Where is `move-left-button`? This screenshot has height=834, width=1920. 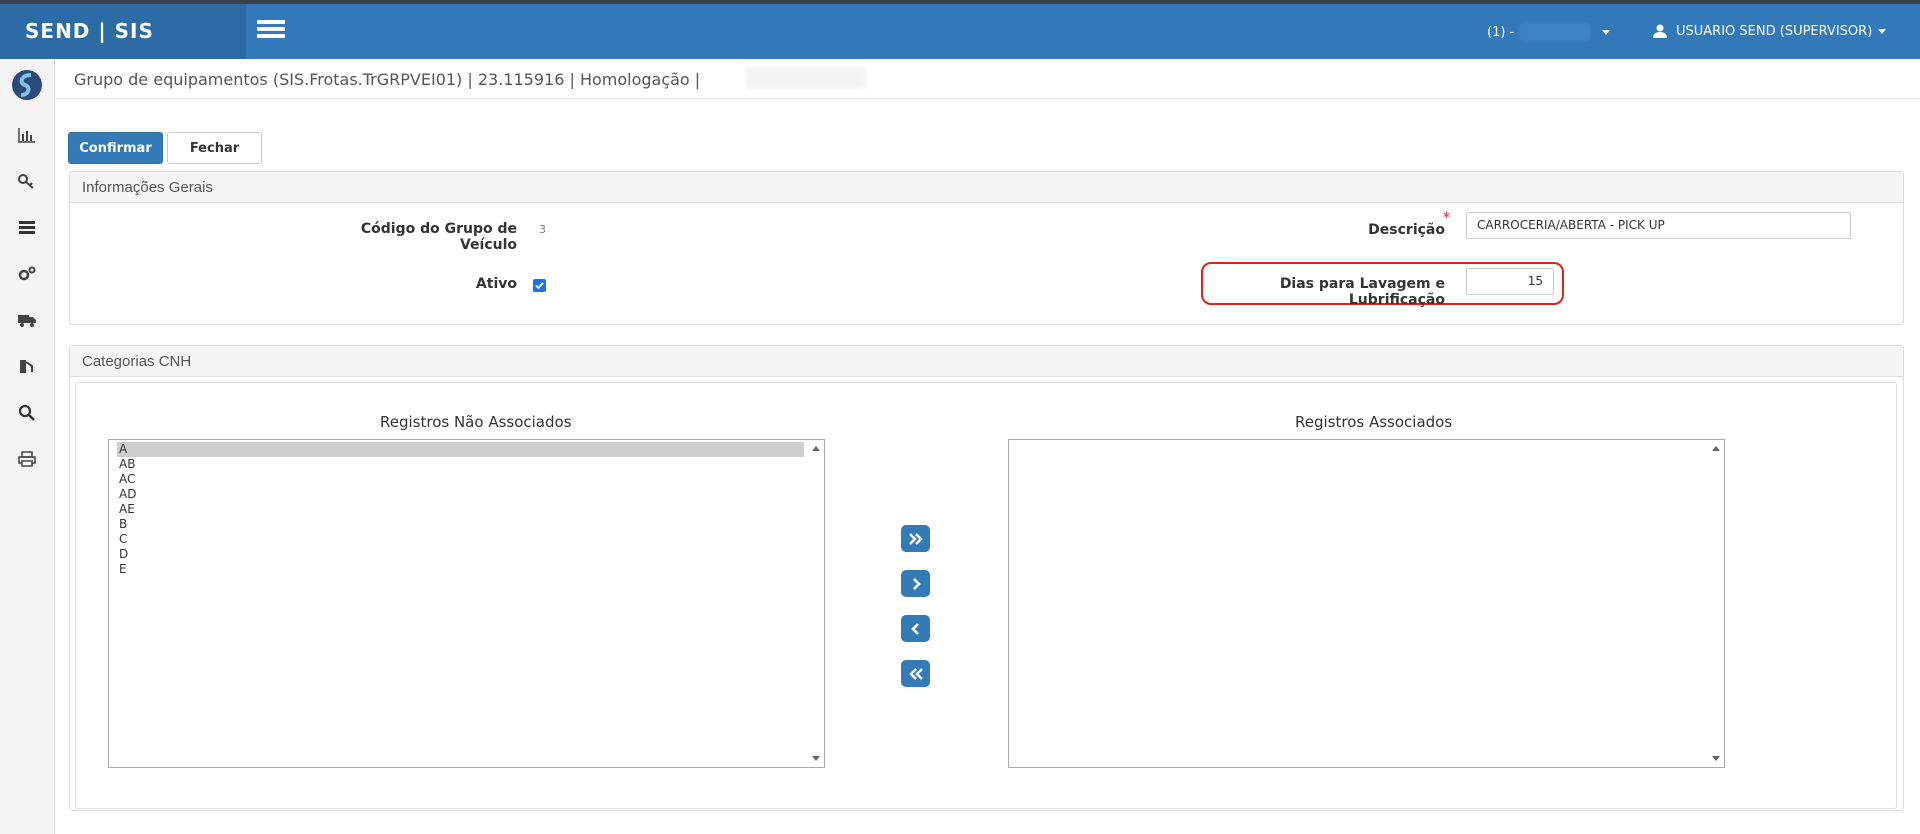 move-left-button is located at coordinates (915, 628).